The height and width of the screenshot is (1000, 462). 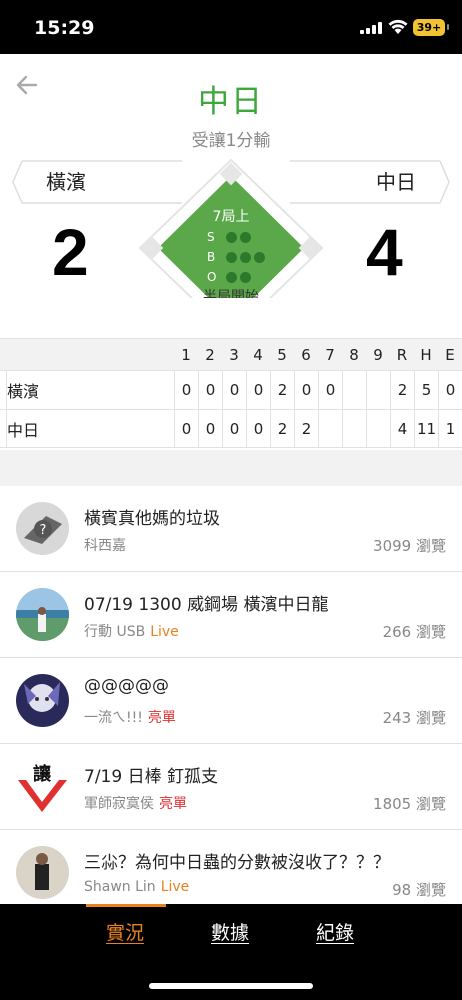 I want to click on box-score-cell: 4, so click(x=402, y=428).